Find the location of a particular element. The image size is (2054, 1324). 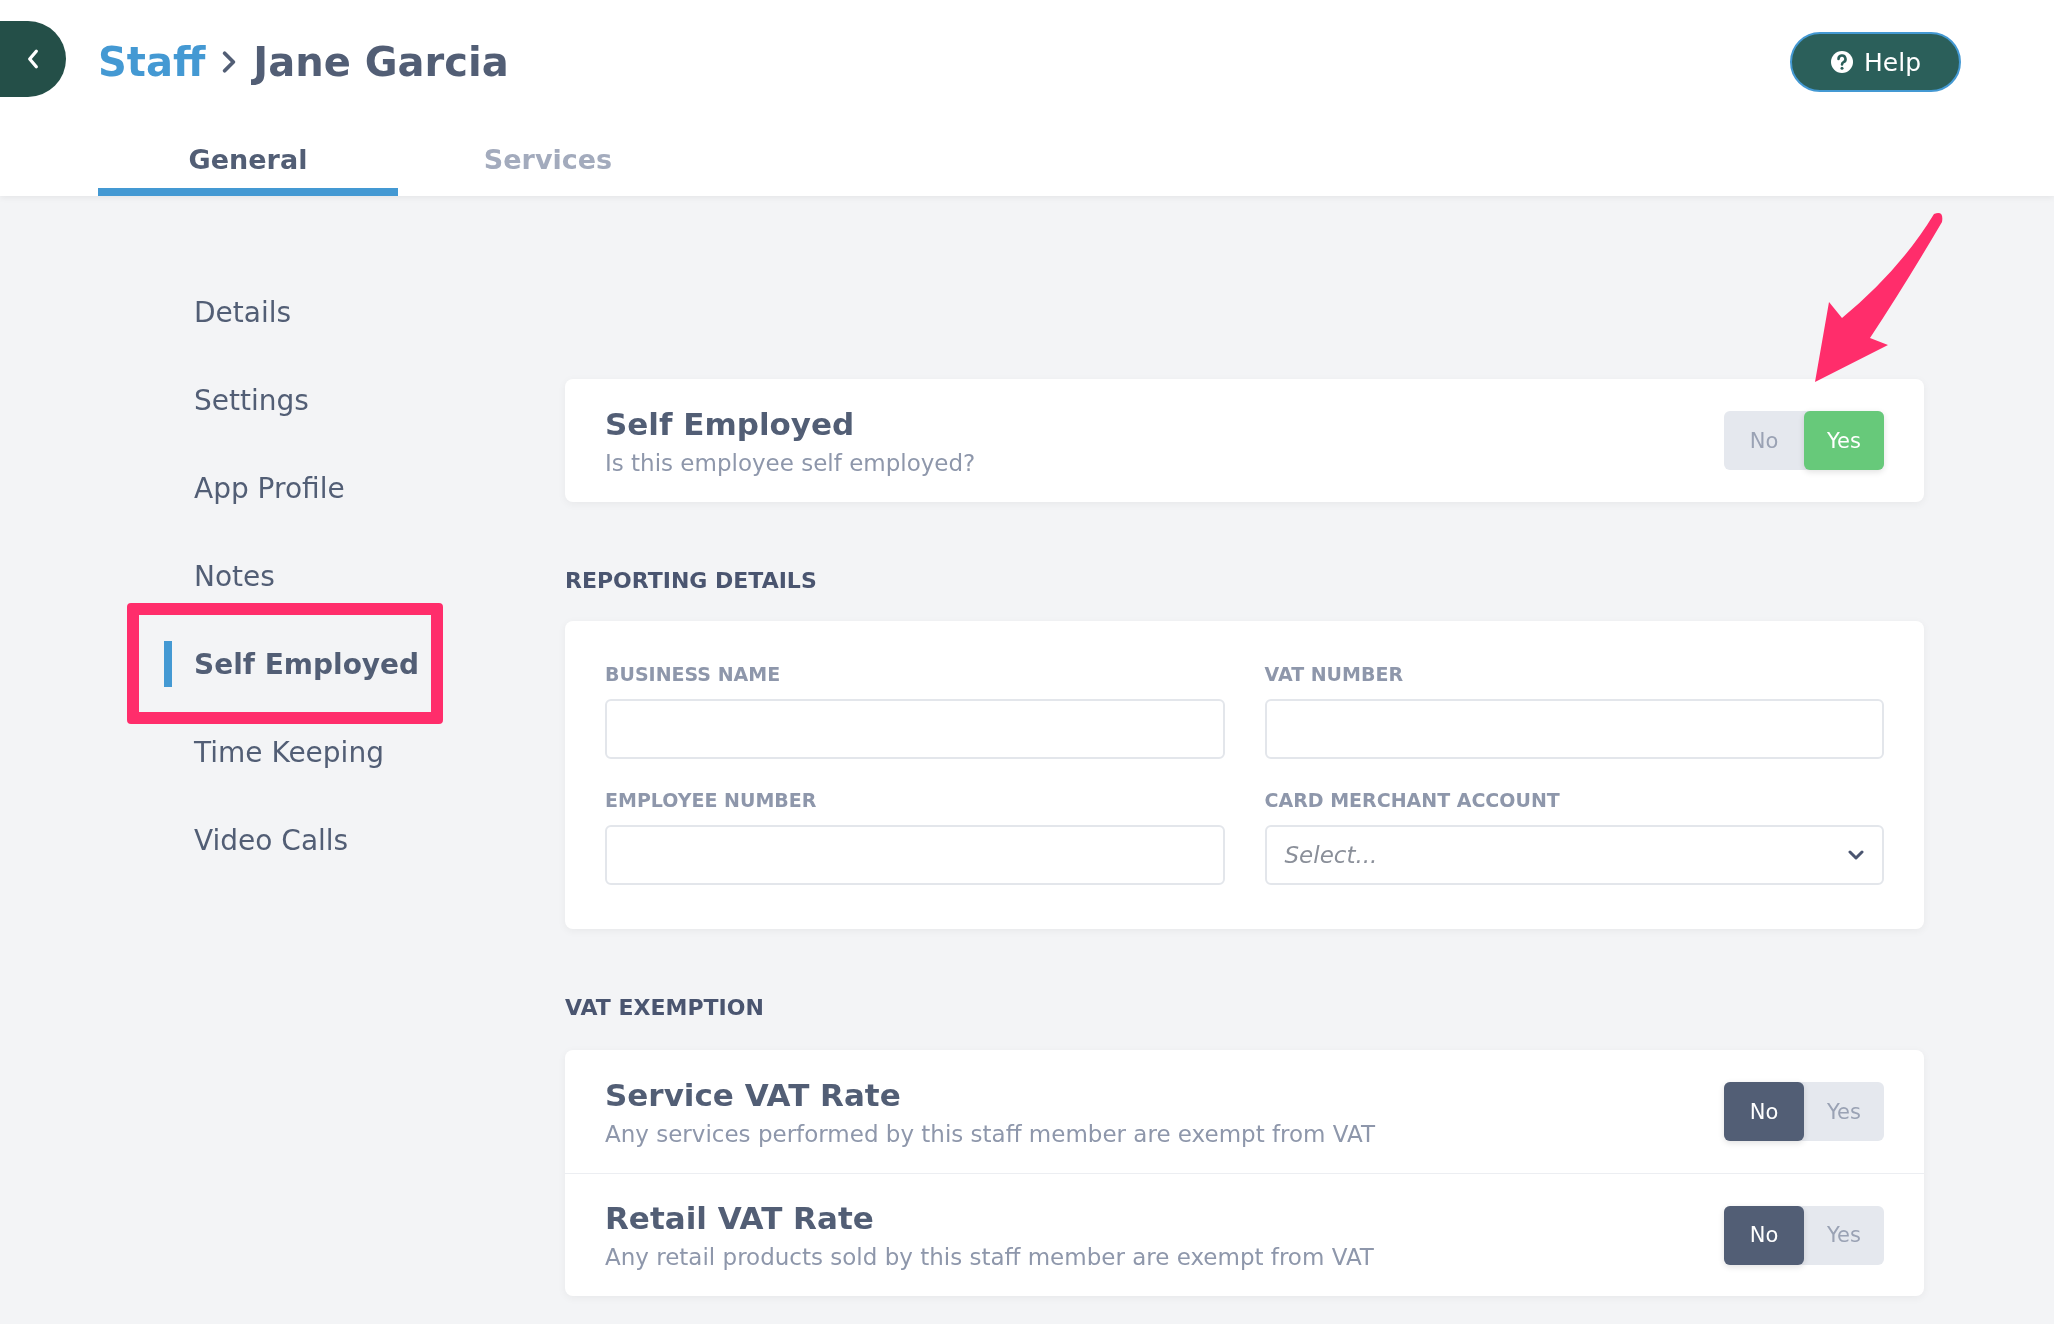

field-label: BUSINESS NAME is located at coordinates (693, 674).